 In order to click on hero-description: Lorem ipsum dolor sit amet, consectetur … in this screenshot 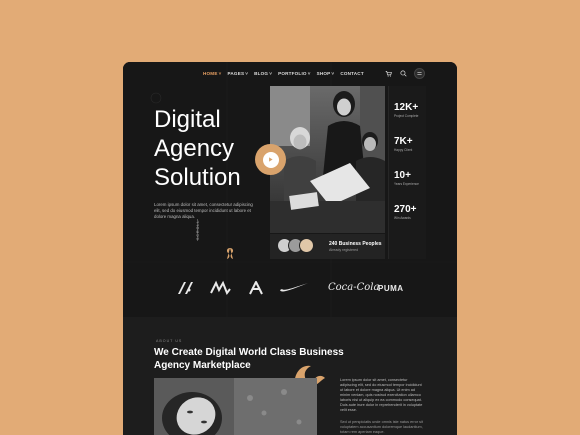, I will do `click(203, 210)`.